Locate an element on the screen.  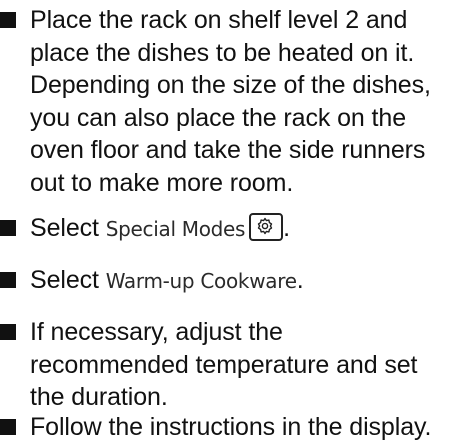
step-1-line-4: you can also place the rack on the is located at coordinates (218, 117).